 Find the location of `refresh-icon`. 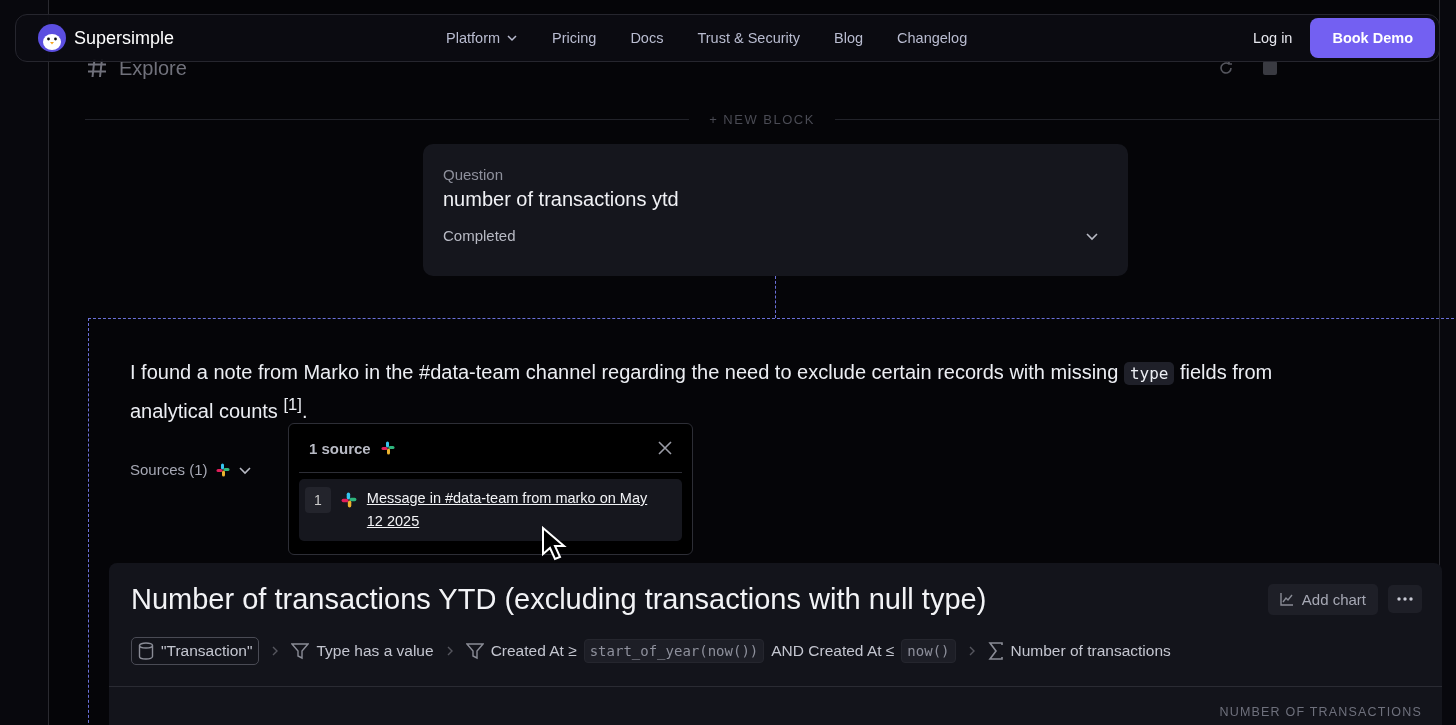

refresh-icon is located at coordinates (1226, 68).